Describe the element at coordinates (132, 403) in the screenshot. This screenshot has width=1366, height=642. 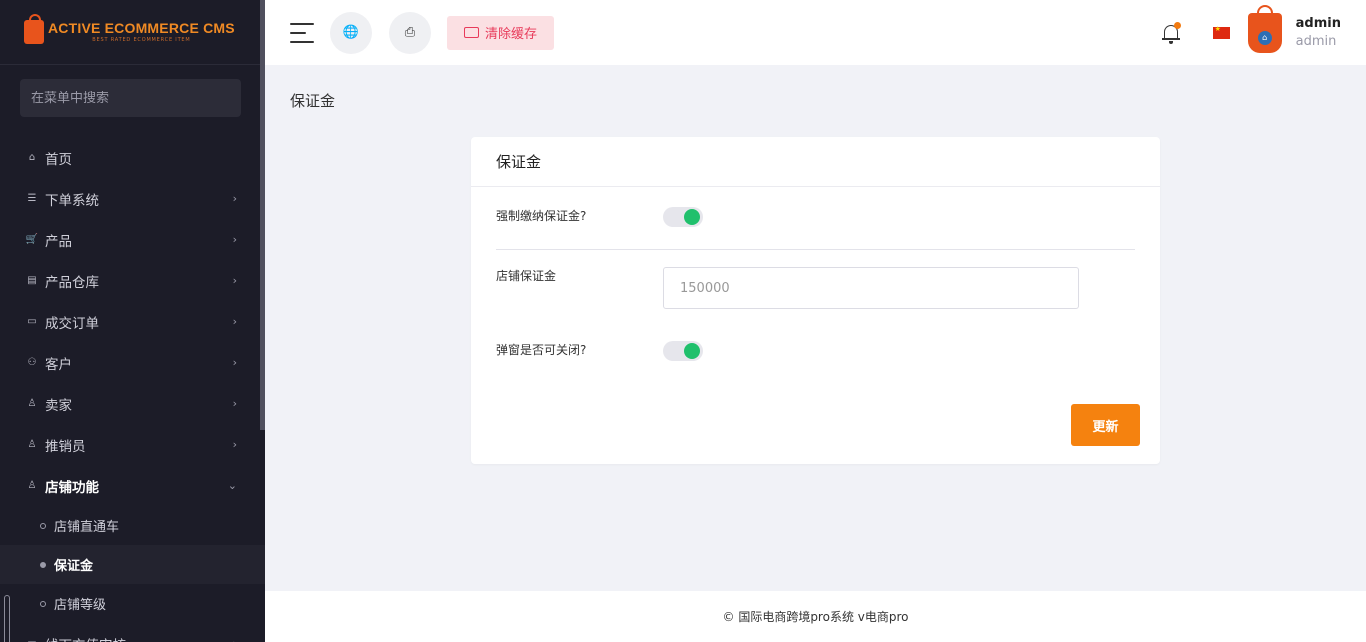
I see `sidebar-item-sellers: ♙ 卖家 ›` at that location.